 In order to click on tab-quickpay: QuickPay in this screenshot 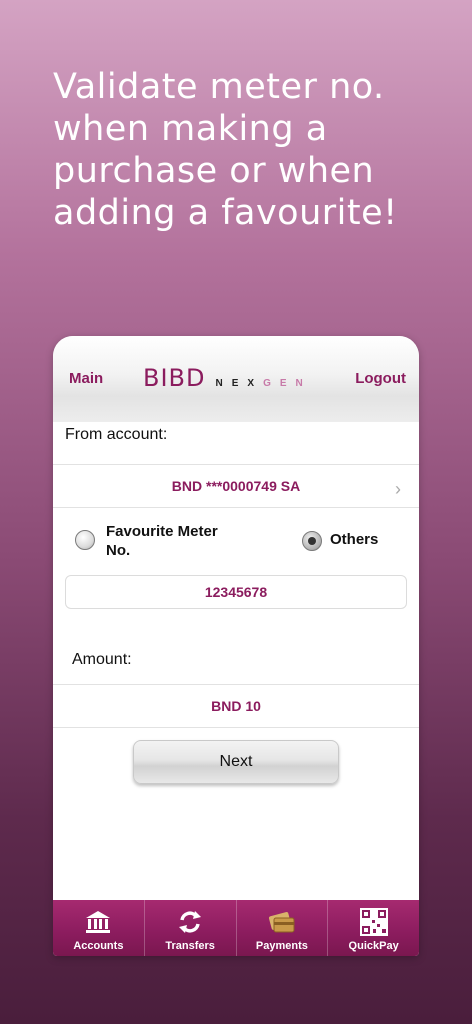, I will do `click(373, 928)`.